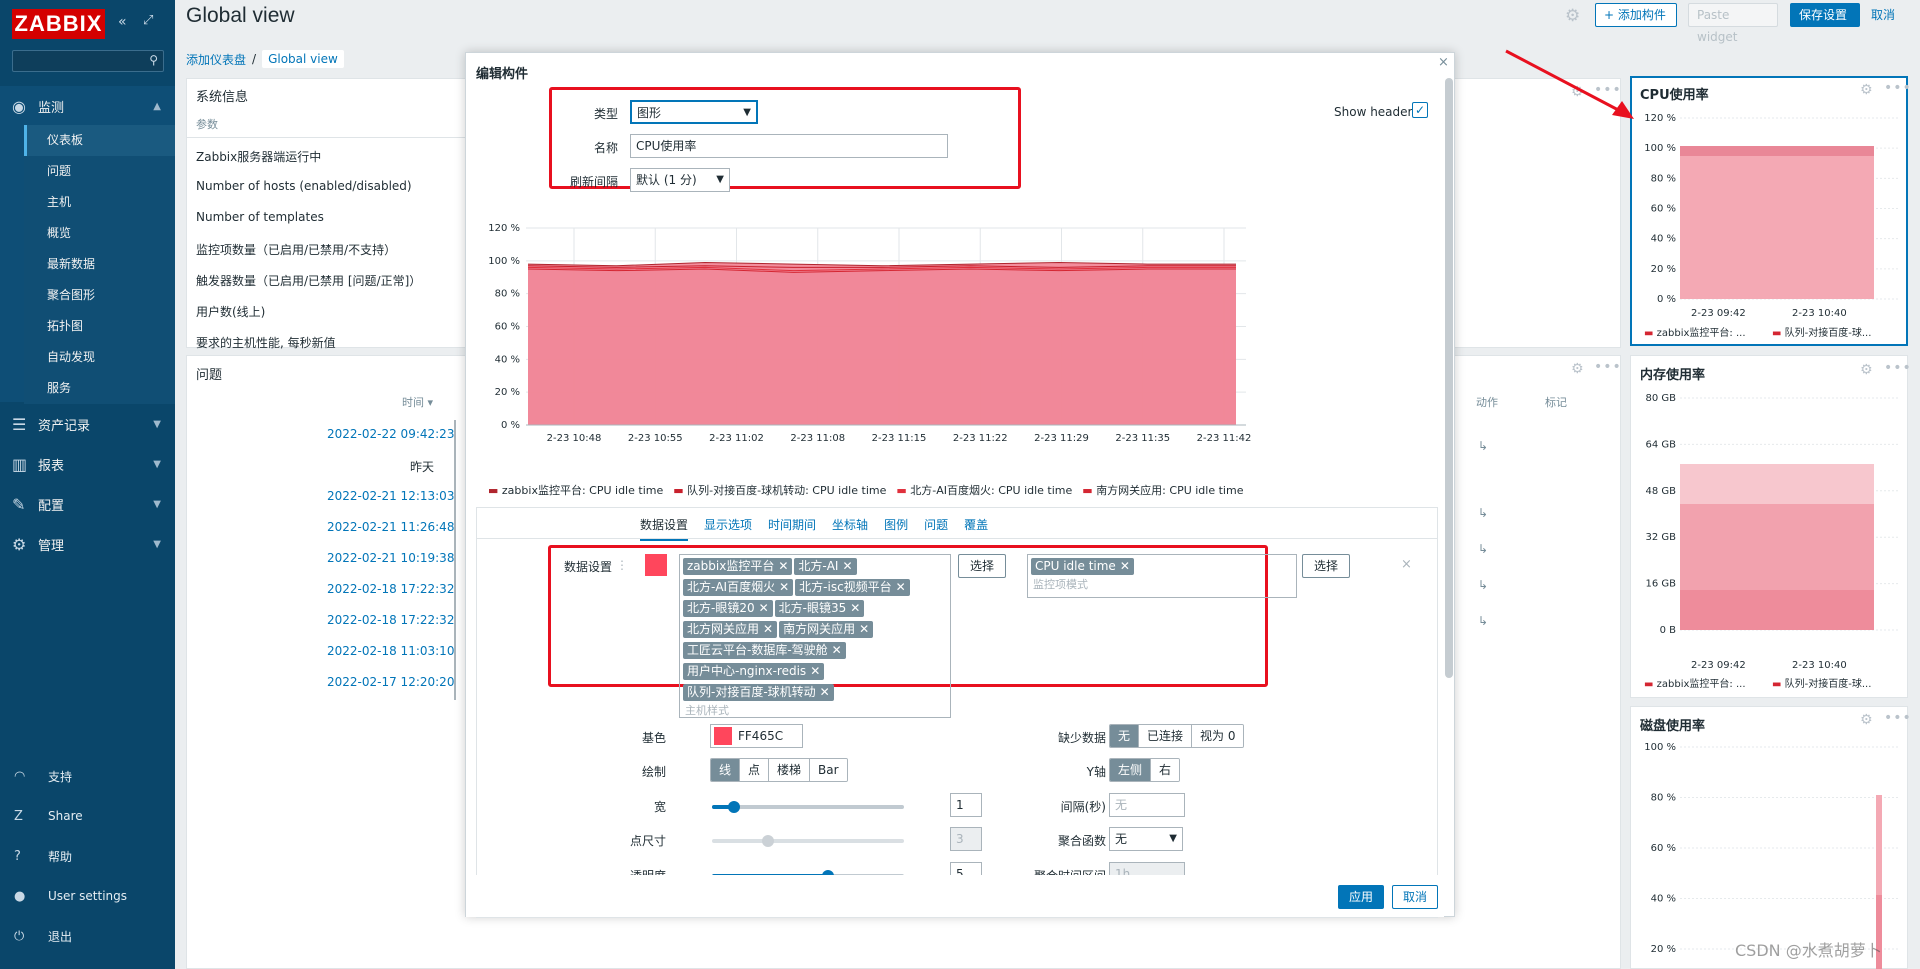 The image size is (1920, 969). Describe the element at coordinates (1361, 897) in the screenshot. I see `apply-button: 应用` at that location.